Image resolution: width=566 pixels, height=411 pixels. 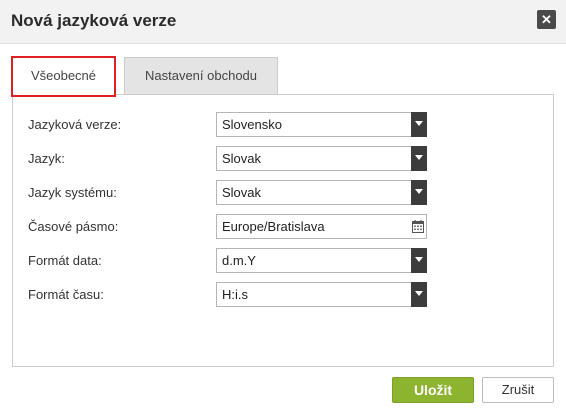 What do you see at coordinates (94, 20) in the screenshot?
I see `dialog-title: Nová jazyková verze` at bounding box center [94, 20].